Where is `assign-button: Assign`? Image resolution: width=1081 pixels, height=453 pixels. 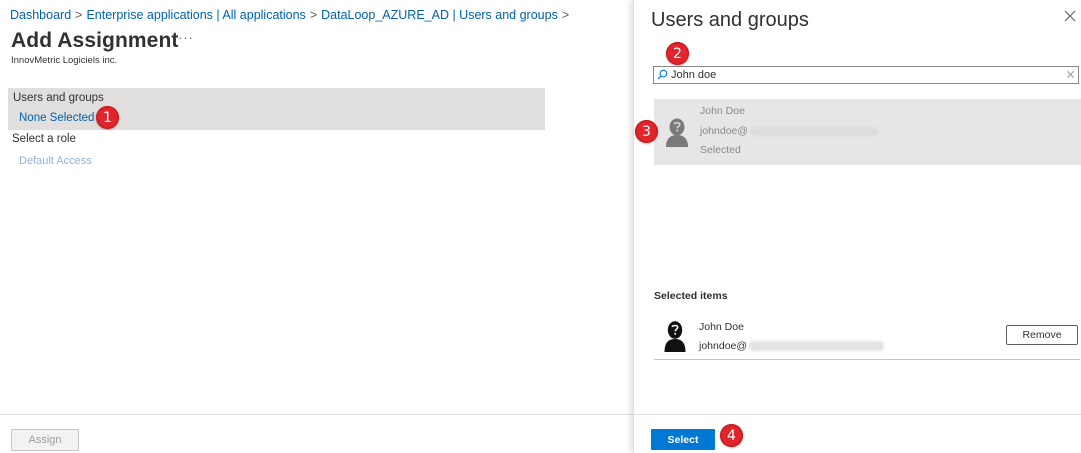 assign-button: Assign is located at coordinates (45, 440).